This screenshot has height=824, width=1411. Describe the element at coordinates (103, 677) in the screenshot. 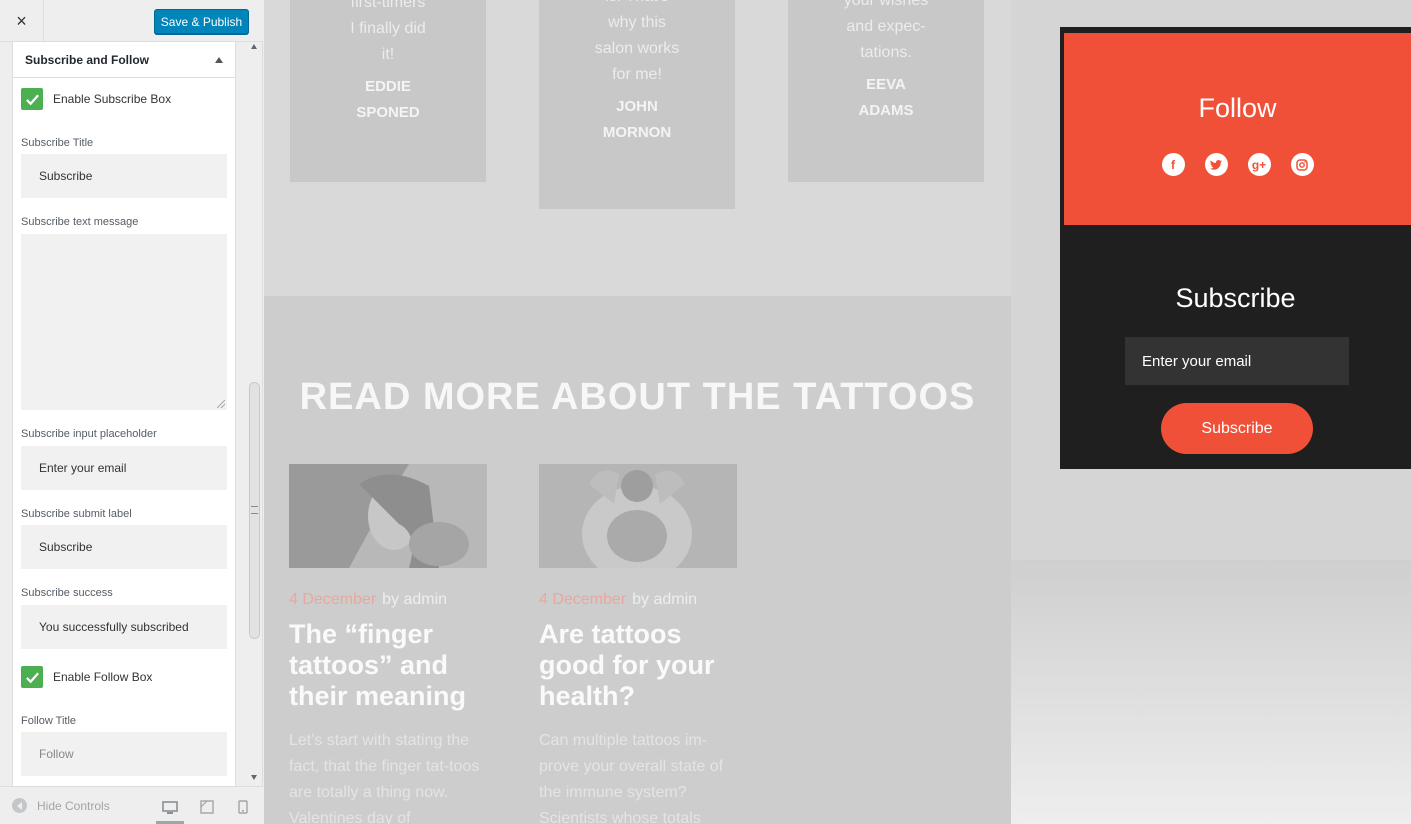

I see `enable-follow-label: Enable Follow Box` at that location.